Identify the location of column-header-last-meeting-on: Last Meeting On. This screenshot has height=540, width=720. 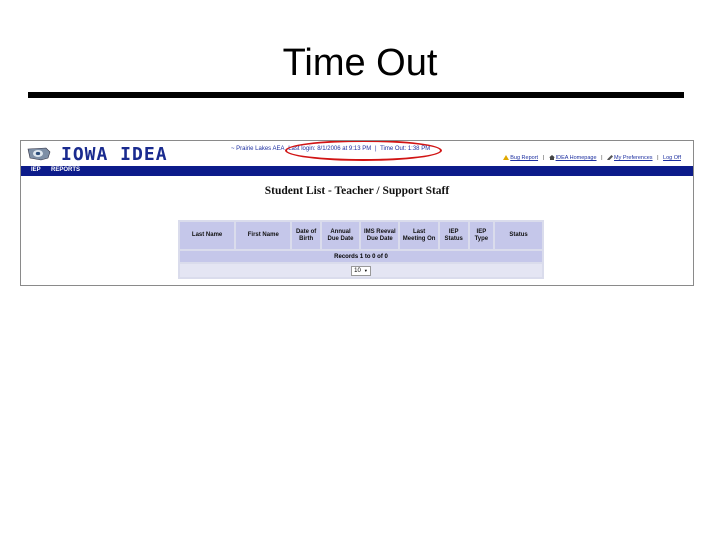
(419, 235).